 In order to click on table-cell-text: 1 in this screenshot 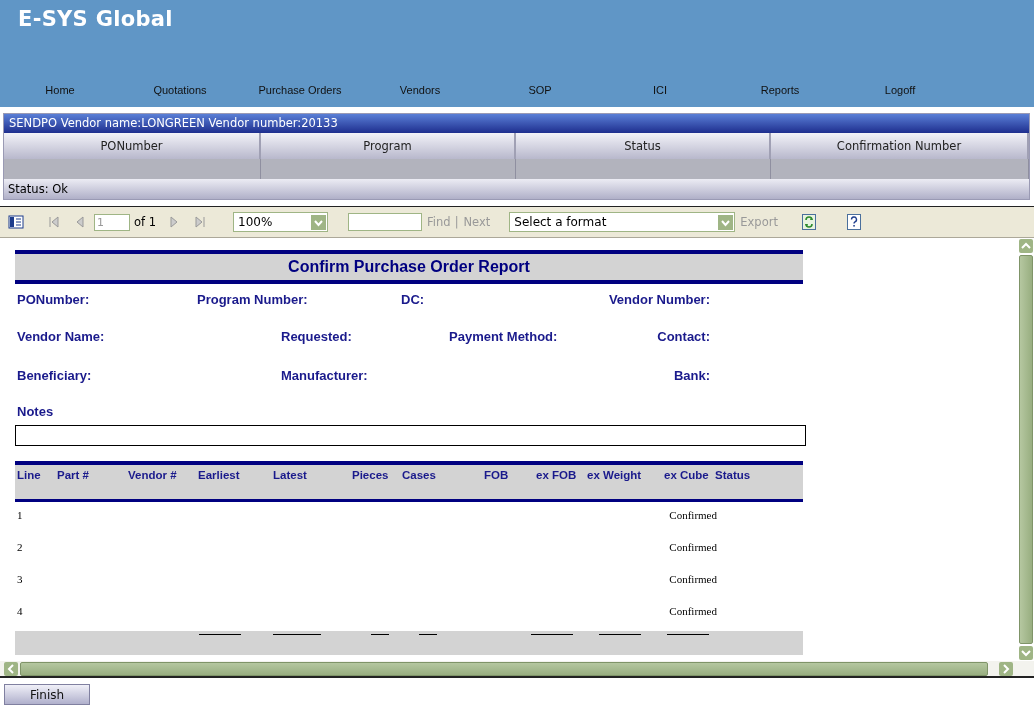, I will do `click(19, 515)`.